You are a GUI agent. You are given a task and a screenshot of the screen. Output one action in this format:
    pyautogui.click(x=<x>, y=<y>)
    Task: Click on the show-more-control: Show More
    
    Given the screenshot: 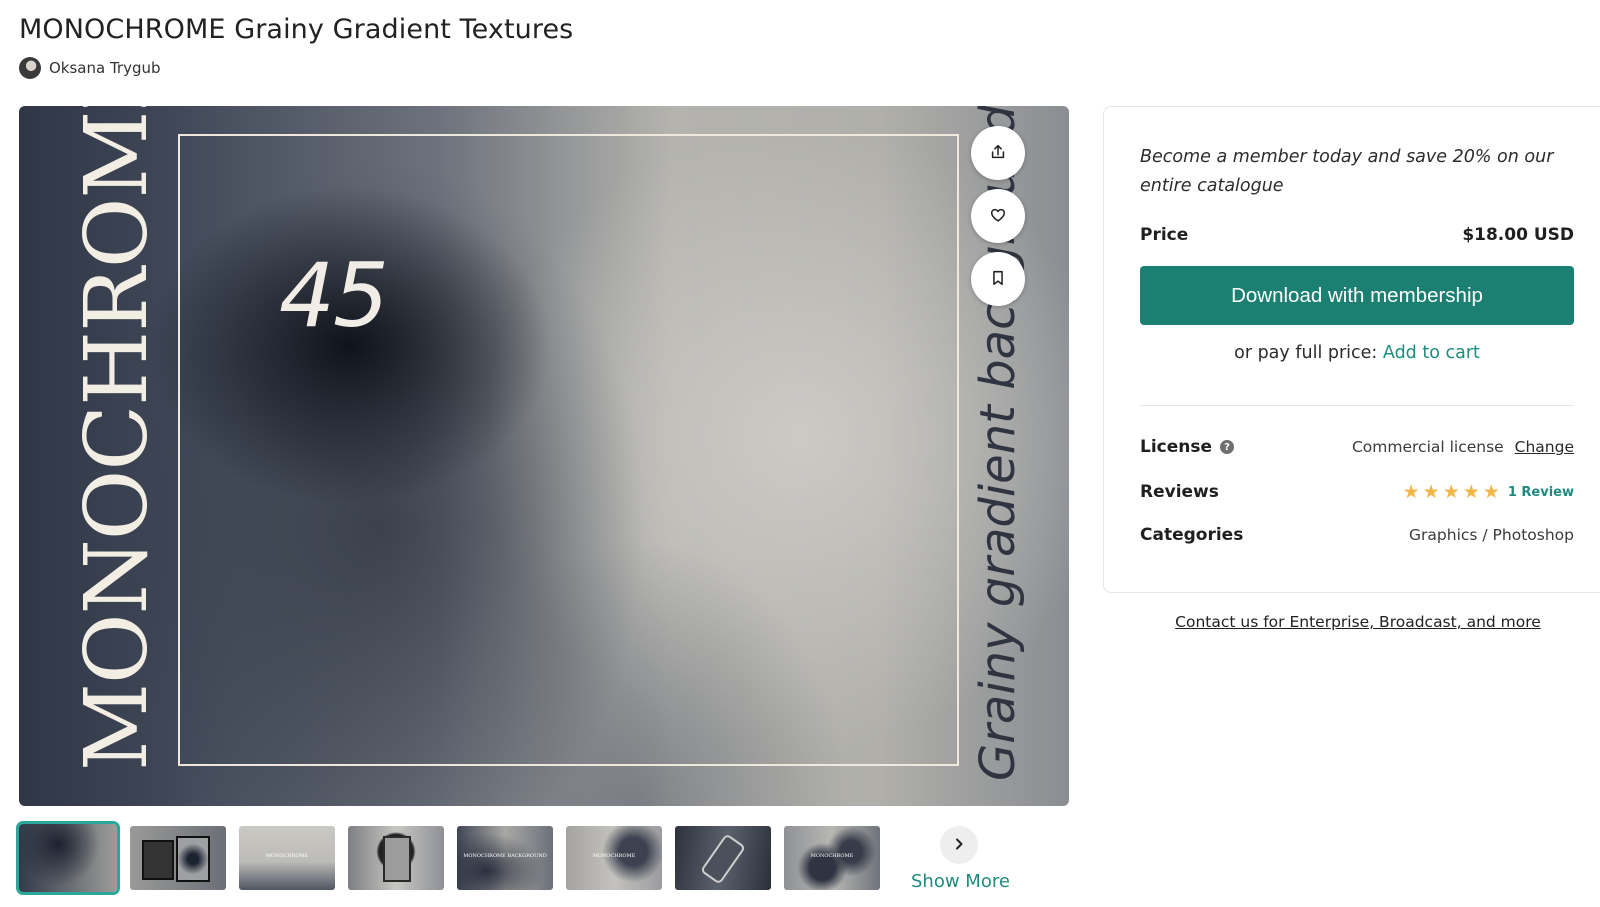 What is the action you would take?
    pyautogui.click(x=960, y=859)
    